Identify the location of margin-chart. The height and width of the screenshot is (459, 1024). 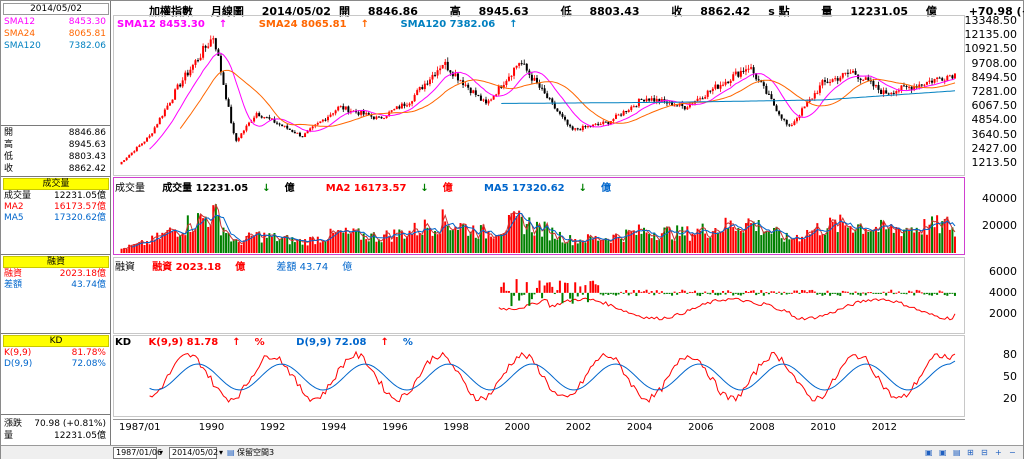
(539, 295).